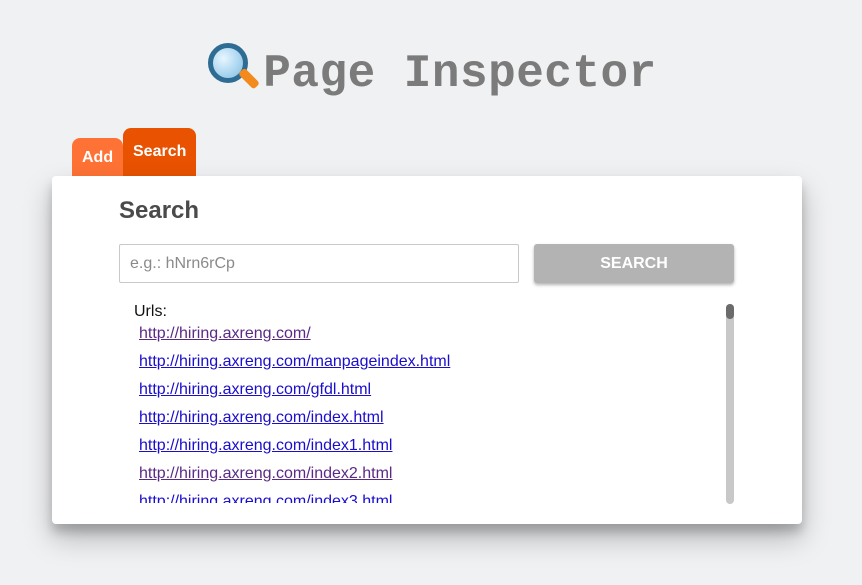 The image size is (862, 585). What do you see at coordinates (225, 333) in the screenshot?
I see `url-link: http://hiring.axreng.com/` at bounding box center [225, 333].